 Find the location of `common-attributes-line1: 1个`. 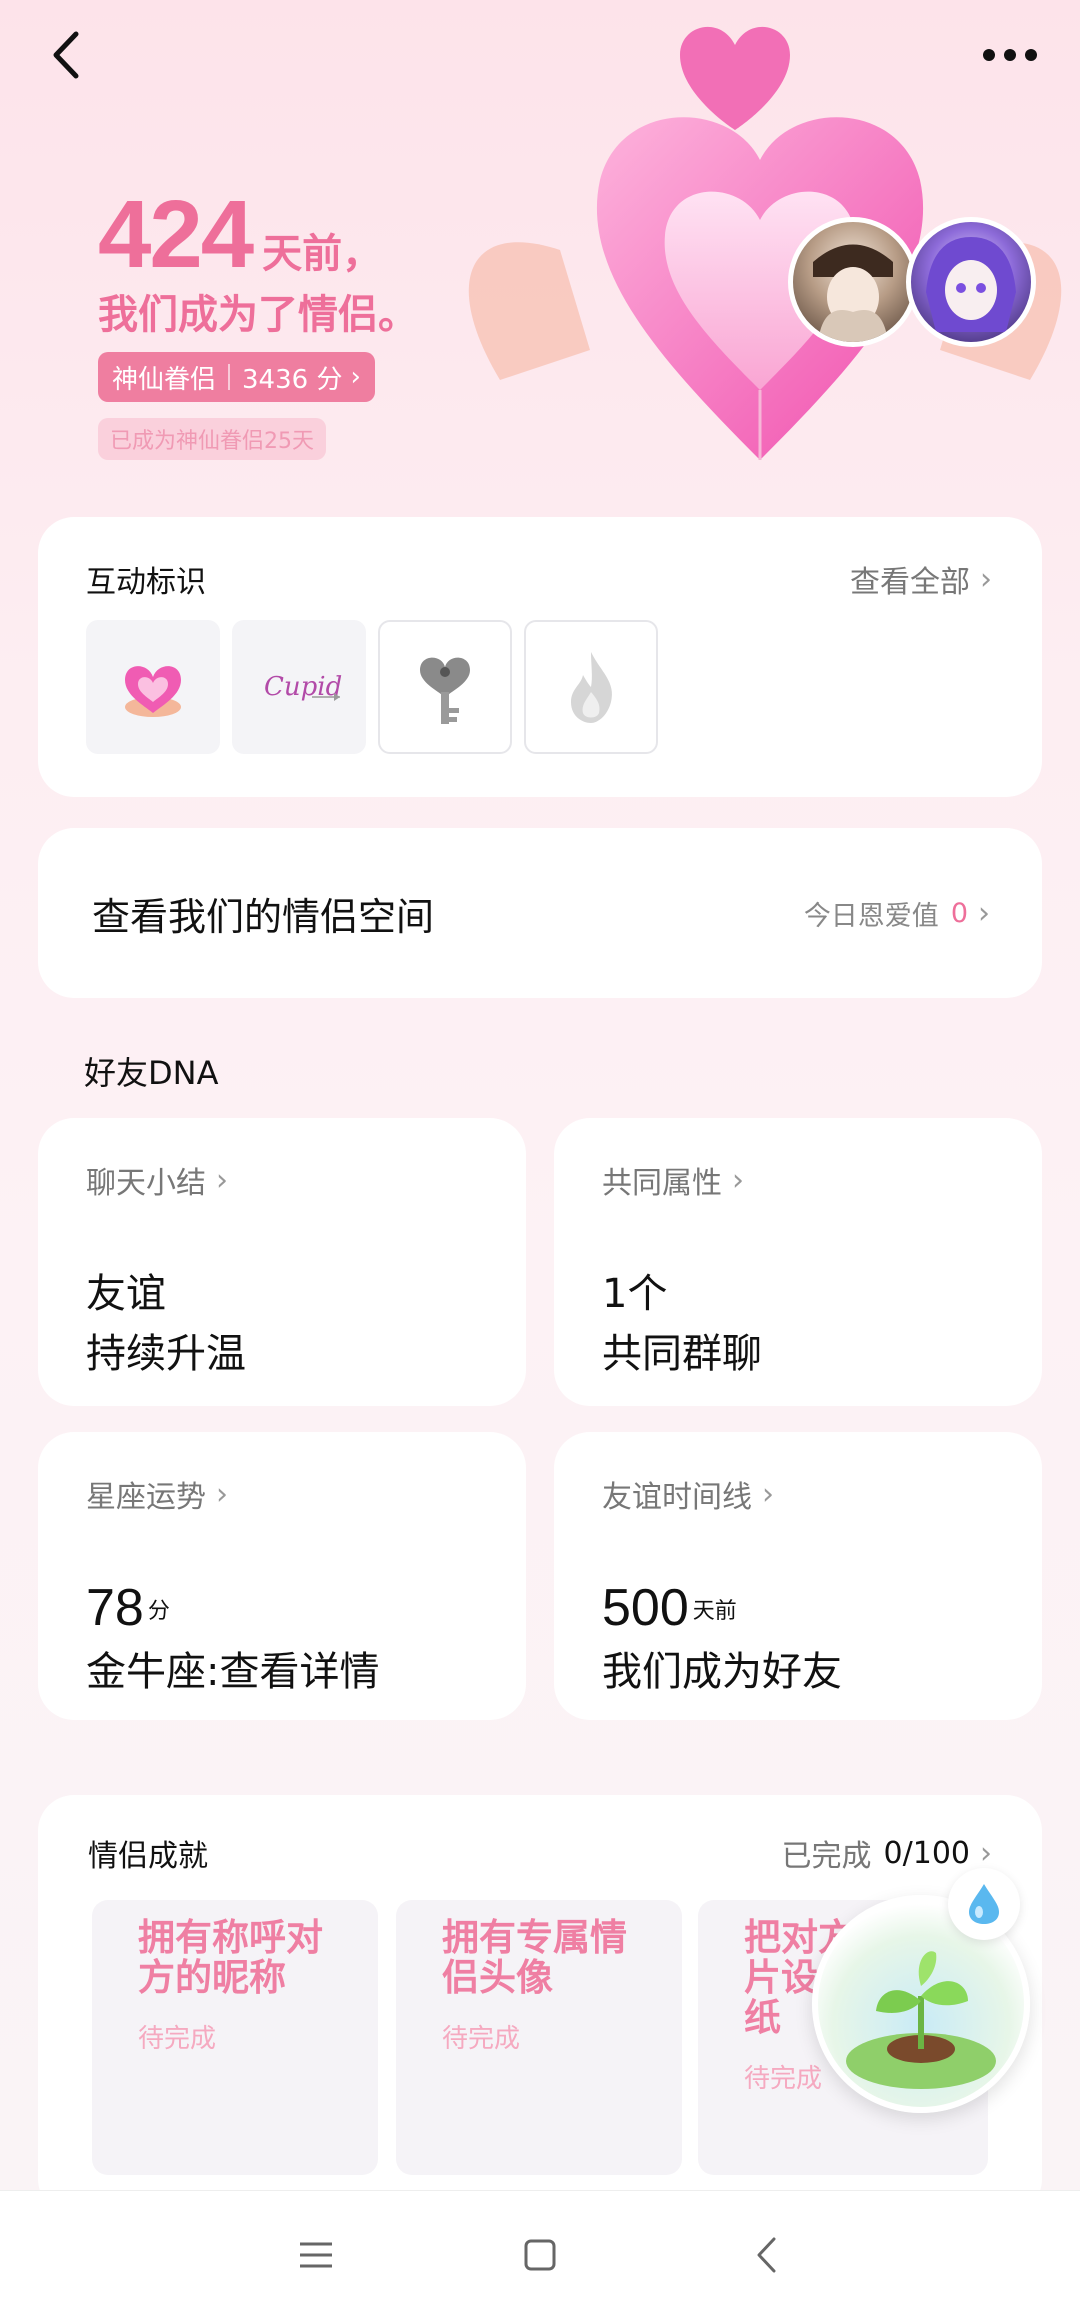

common-attributes-line1: 1个 is located at coordinates (635, 1294).